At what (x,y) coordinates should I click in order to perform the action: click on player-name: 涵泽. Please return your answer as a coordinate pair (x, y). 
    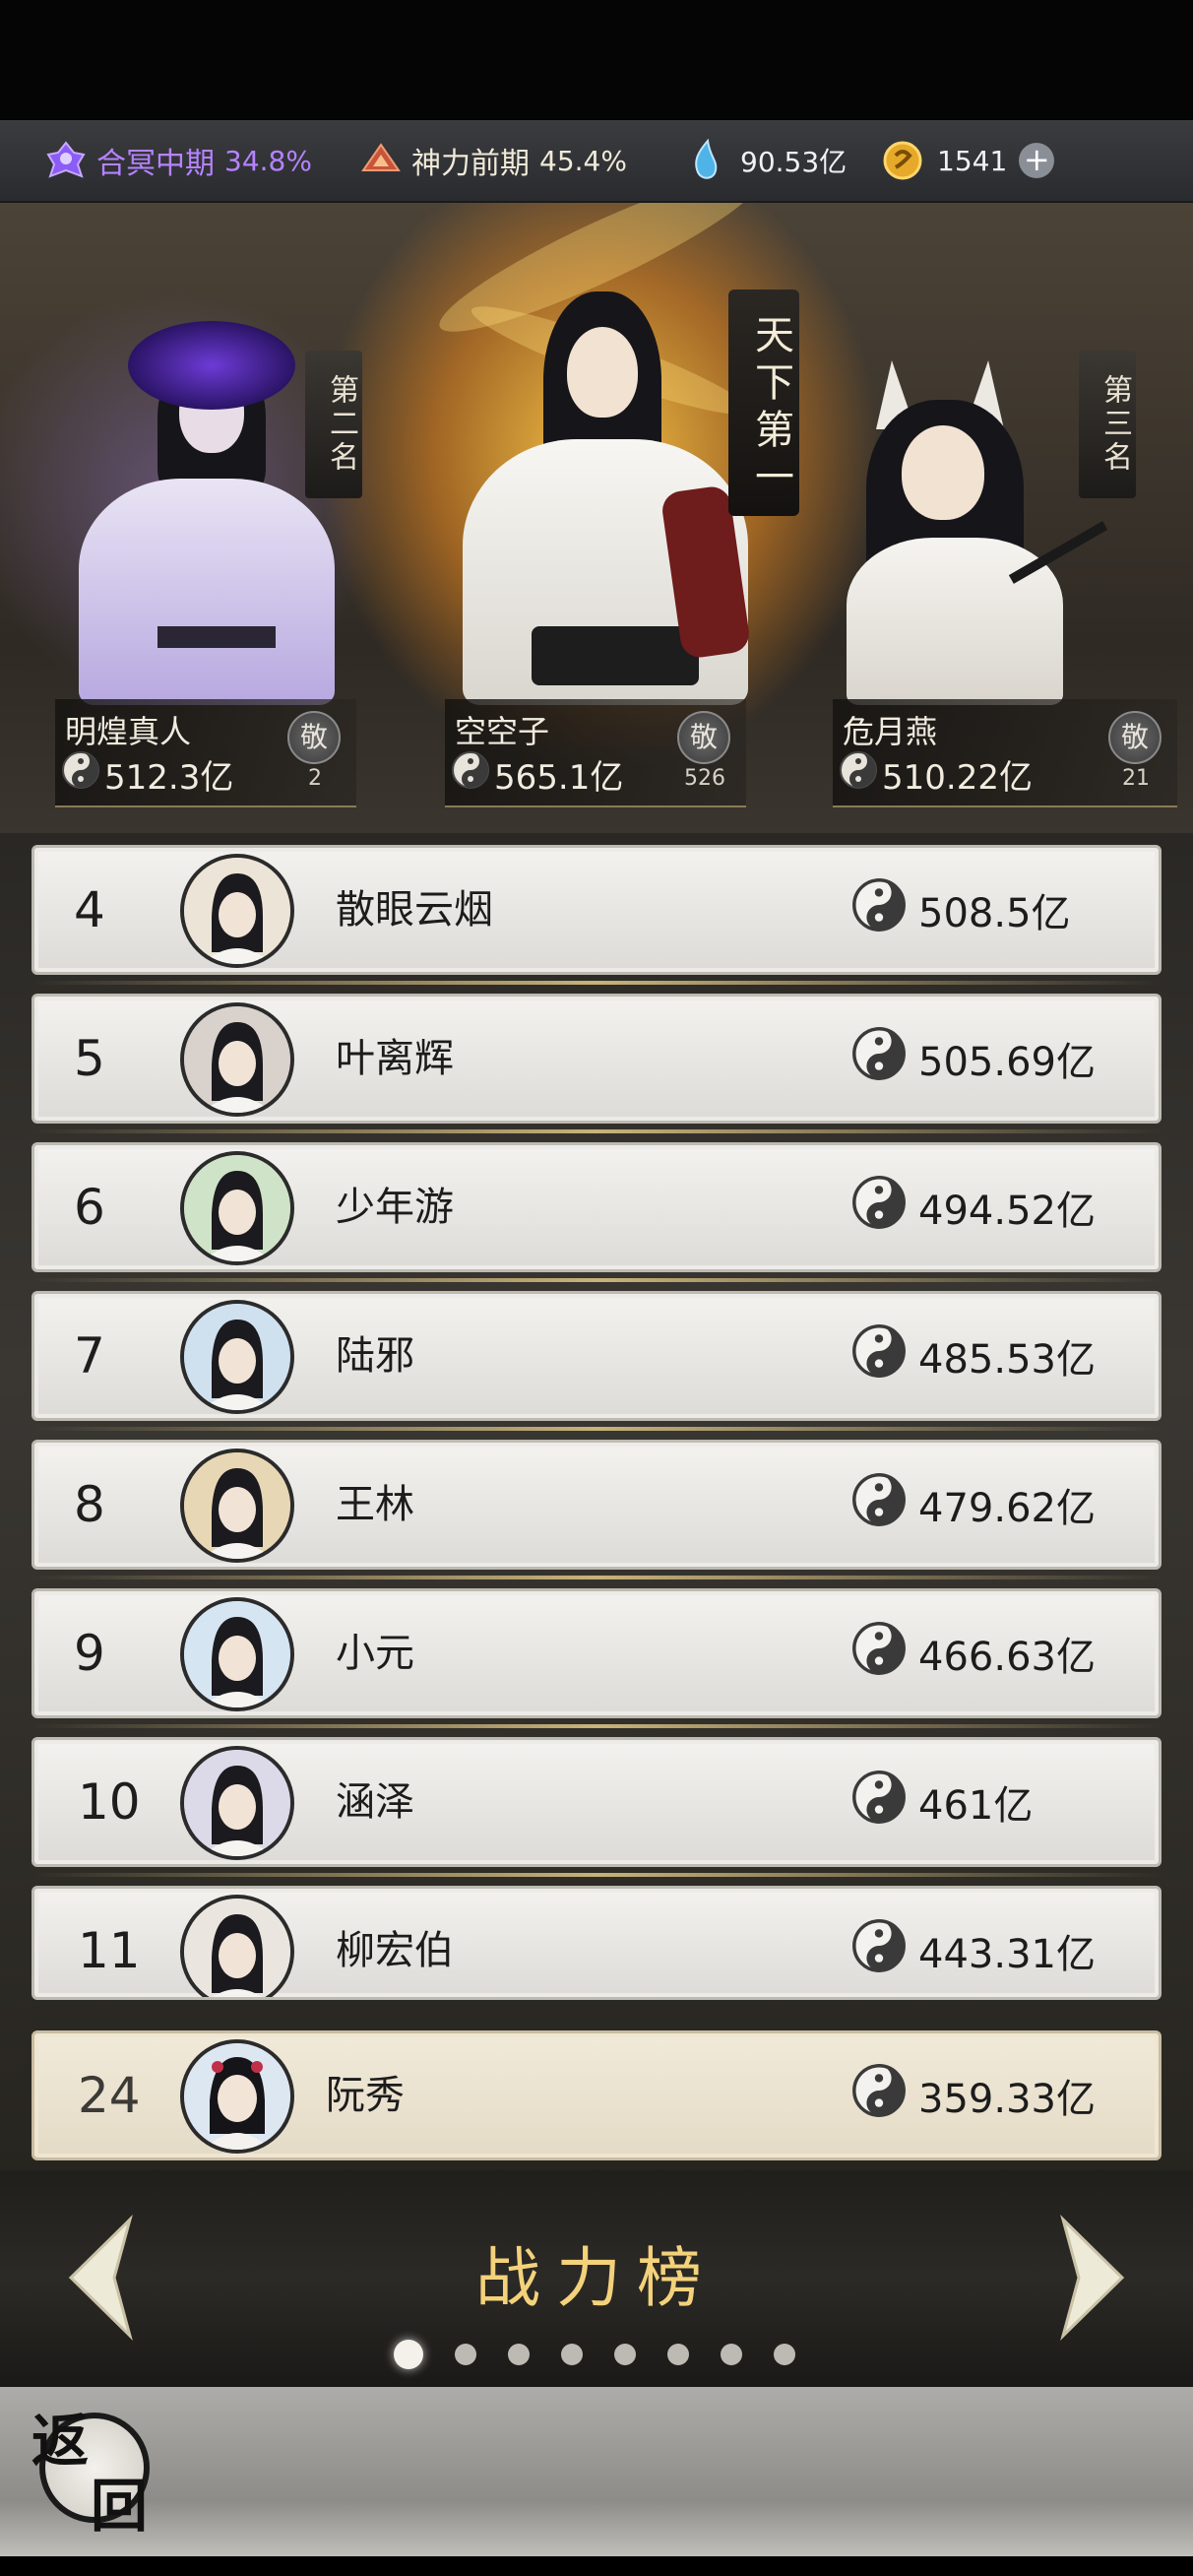
    Looking at the image, I should click on (375, 1802).